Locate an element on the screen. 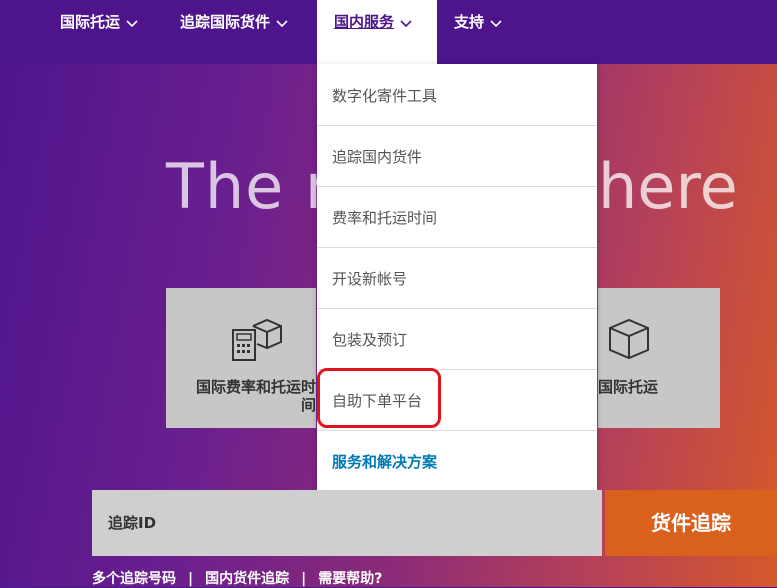 Image resolution: width=777 pixels, height=588 pixels. hero-title-right: here is located at coordinates (668, 186).